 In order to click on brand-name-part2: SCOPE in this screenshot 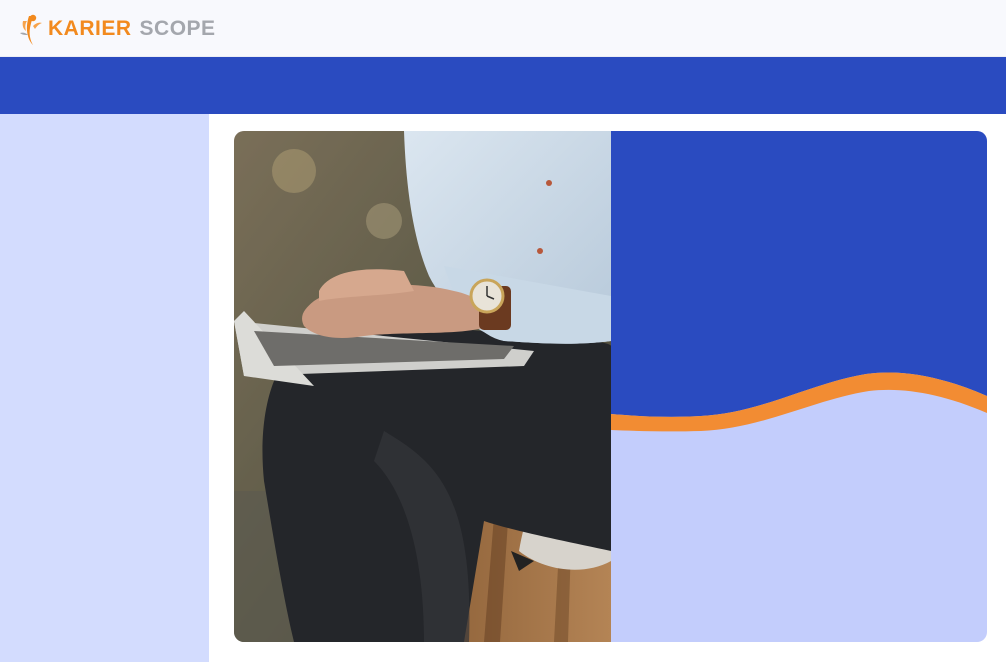, I will do `click(177, 28)`.